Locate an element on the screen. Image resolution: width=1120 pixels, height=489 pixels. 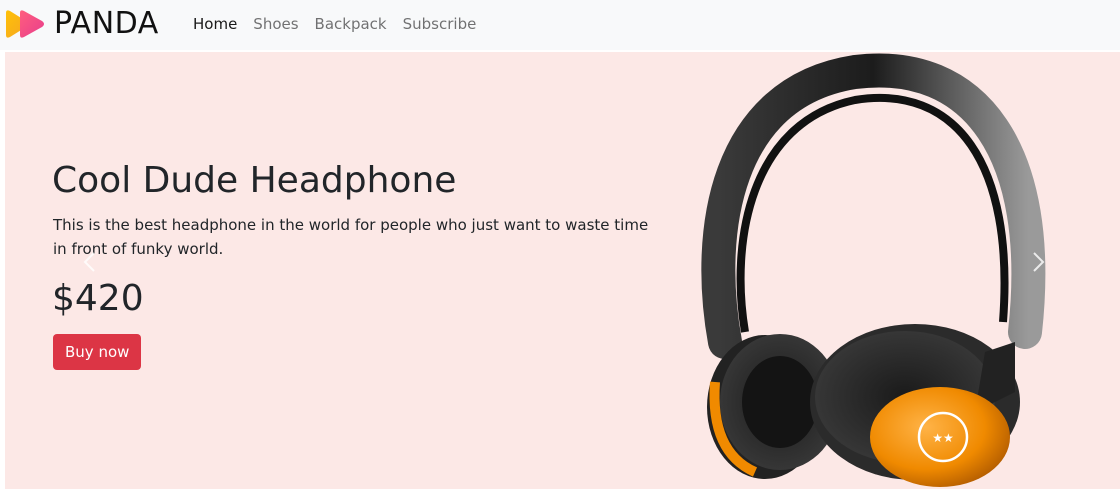
nav-link-backpack: Backpack is located at coordinates (351, 24).